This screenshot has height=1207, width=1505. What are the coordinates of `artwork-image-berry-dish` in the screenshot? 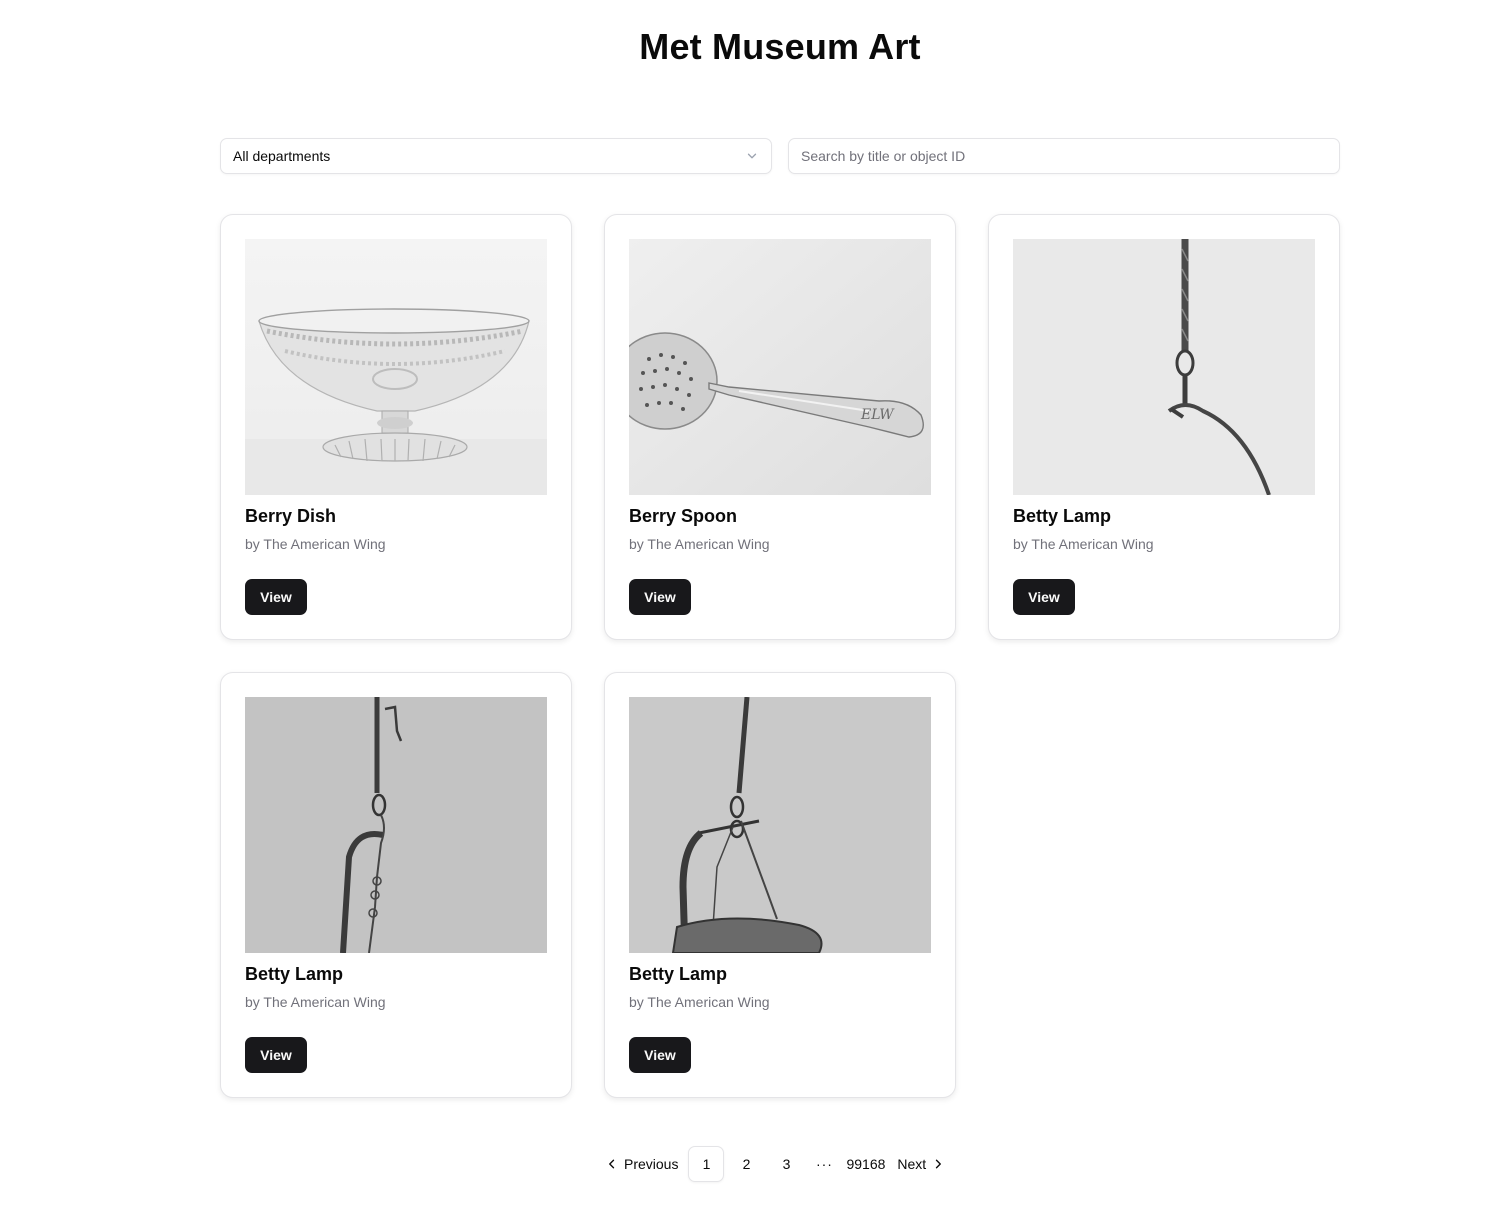 It's located at (396, 367).